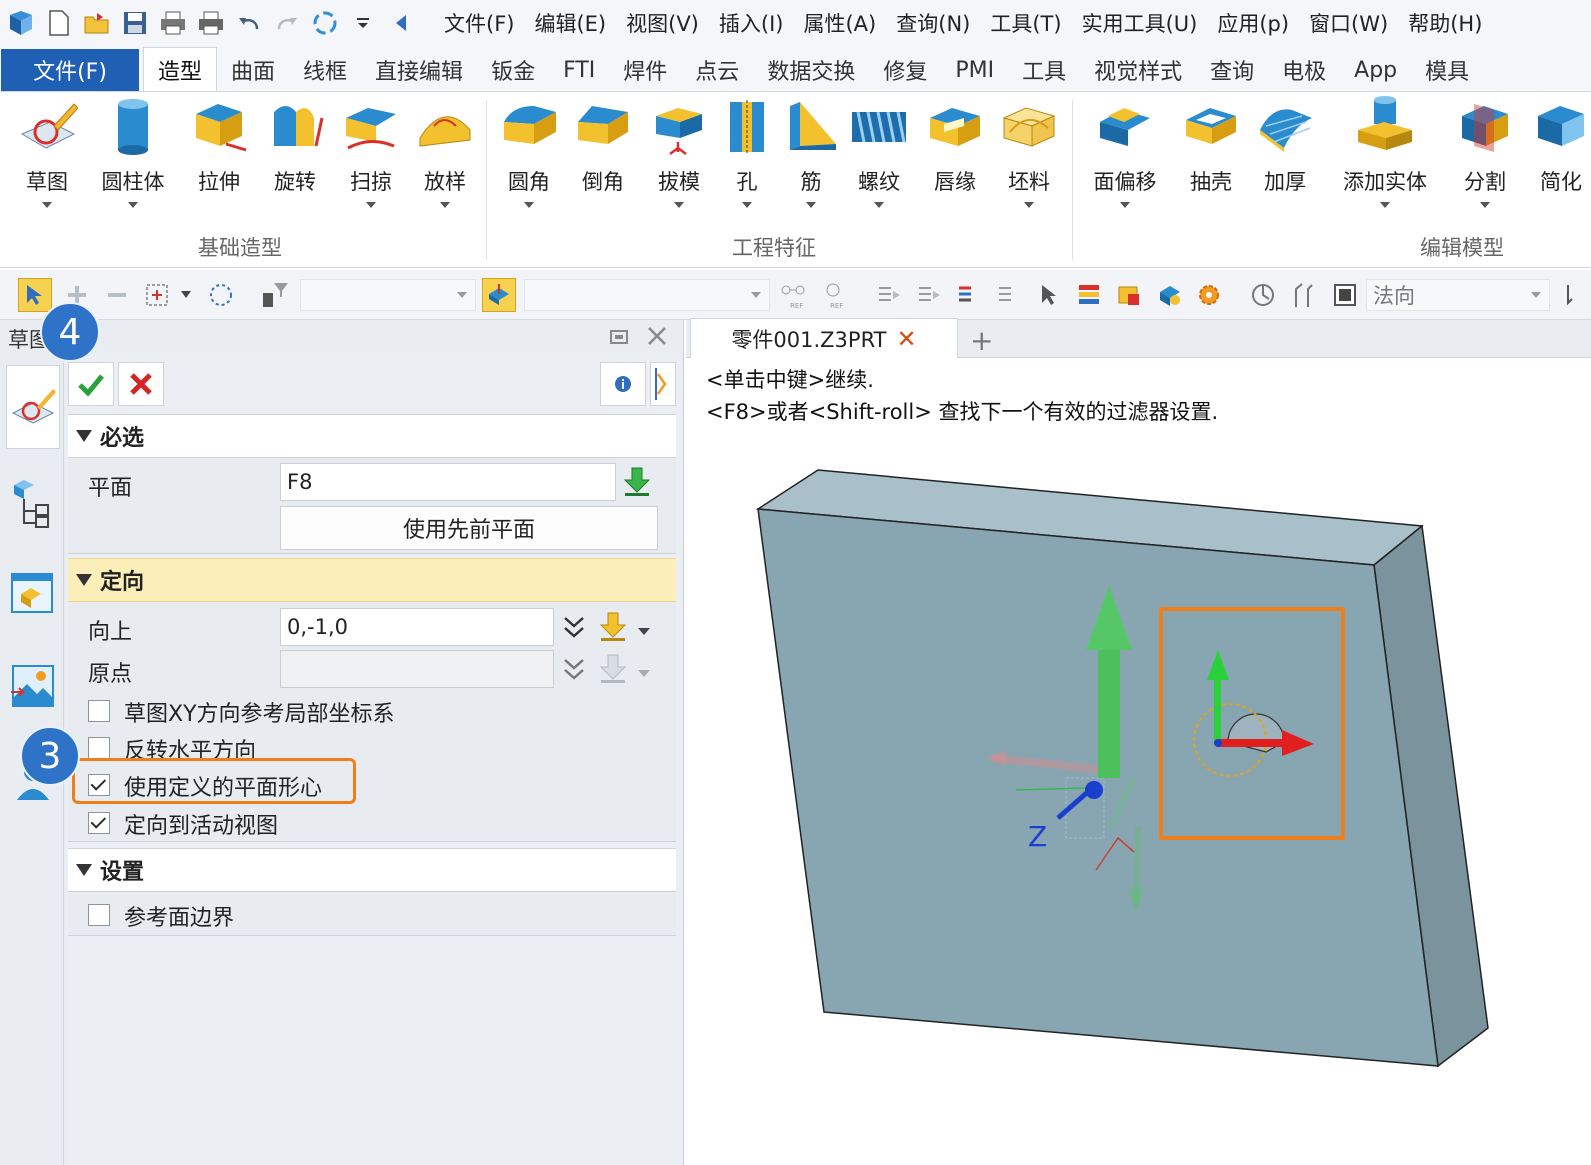 This screenshot has width=1591, height=1165. What do you see at coordinates (499, 295) in the screenshot?
I see `workplane-icon` at bounding box center [499, 295].